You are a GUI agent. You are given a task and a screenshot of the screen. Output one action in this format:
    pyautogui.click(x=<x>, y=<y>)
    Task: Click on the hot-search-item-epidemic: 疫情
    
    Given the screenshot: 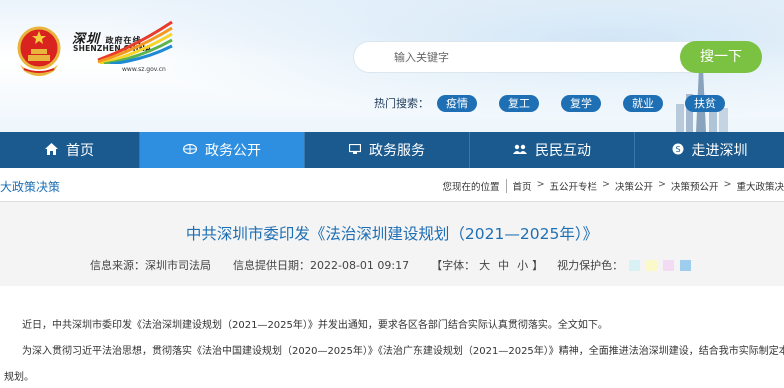 What is the action you would take?
    pyautogui.click(x=457, y=103)
    